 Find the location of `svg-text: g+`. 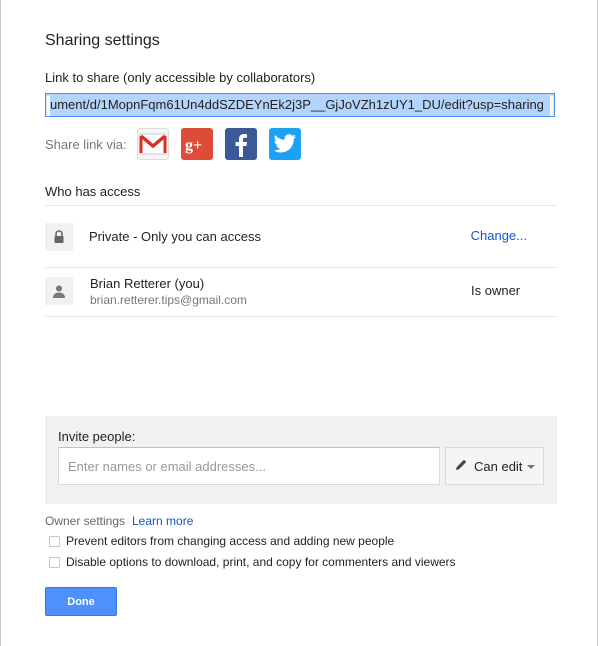

svg-text: g+ is located at coordinates (193, 145).